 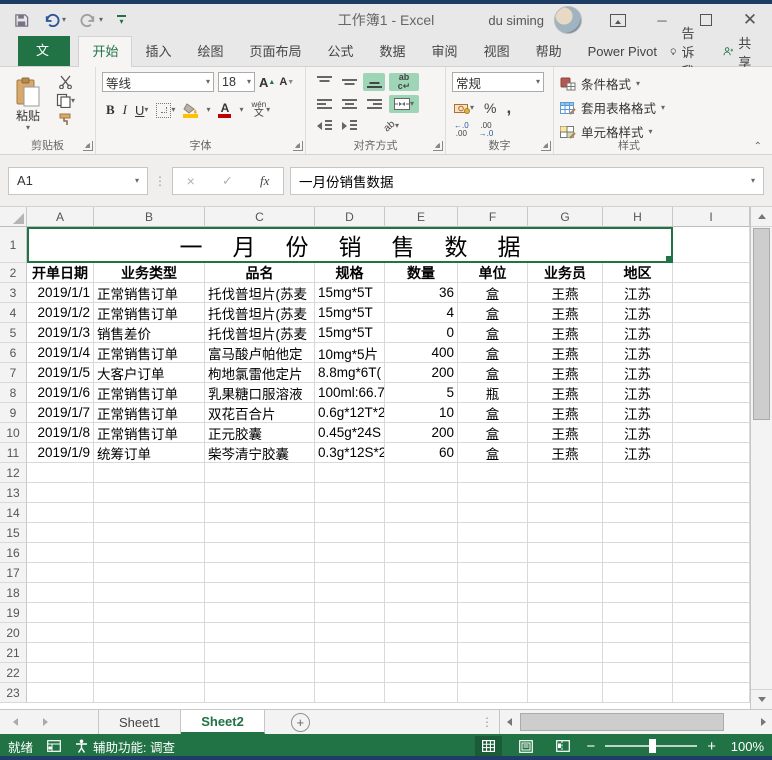 What do you see at coordinates (525, 746) in the screenshot?
I see `page-layout-view-button` at bounding box center [525, 746].